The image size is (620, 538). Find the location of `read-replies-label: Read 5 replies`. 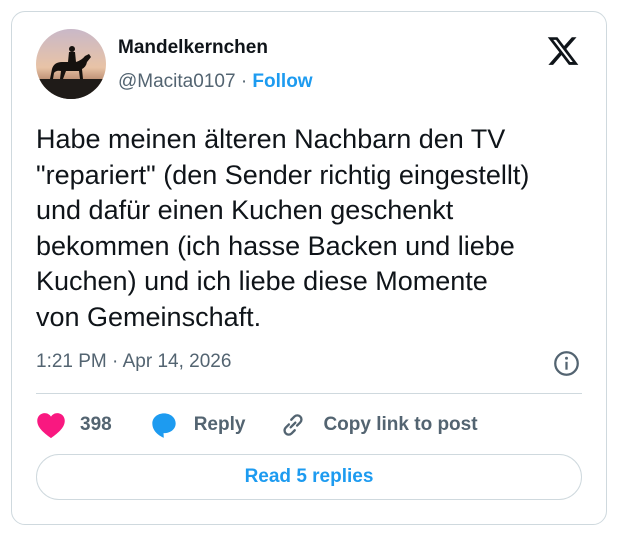

read-replies-label: Read 5 replies is located at coordinates (309, 476).